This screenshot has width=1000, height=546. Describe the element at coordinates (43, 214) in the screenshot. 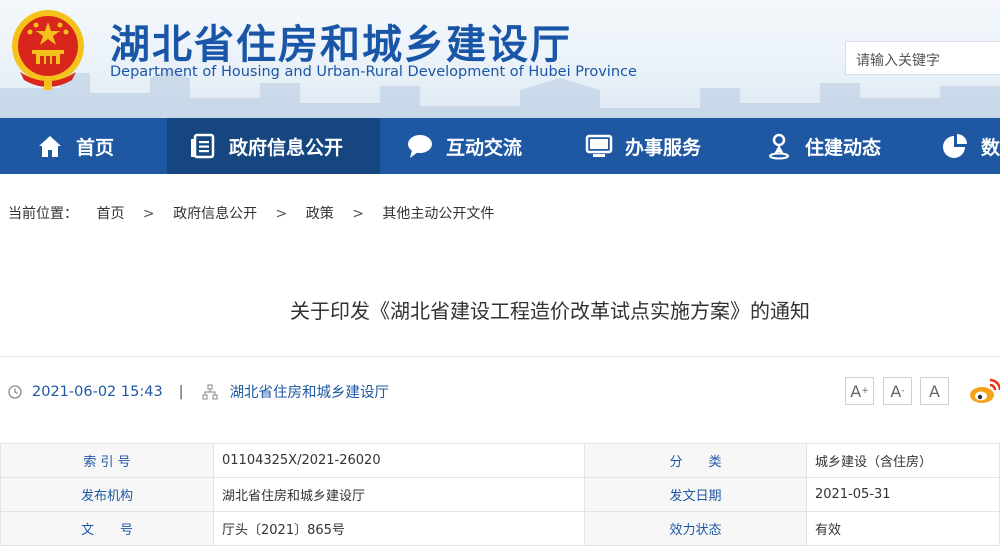

I see `breadcrumb-prefix: 当前位置：` at that location.